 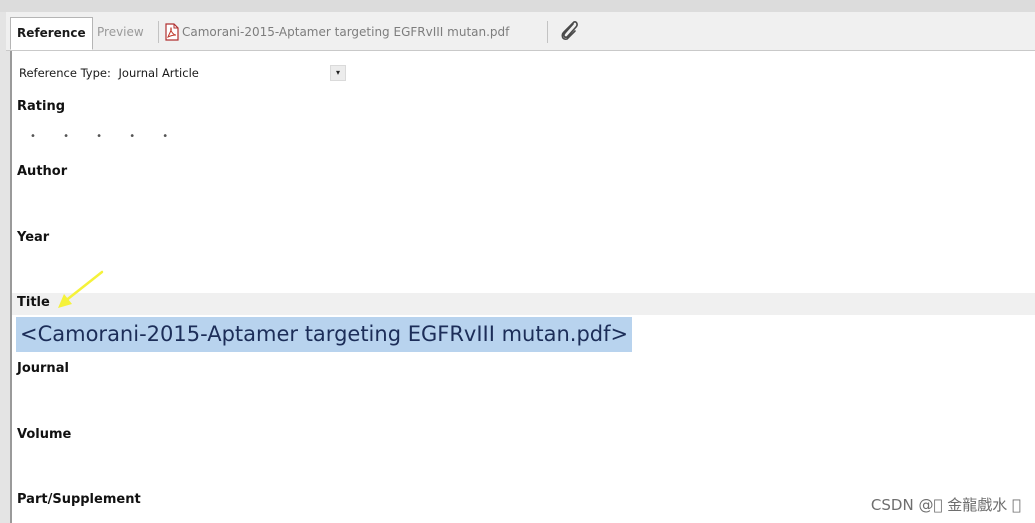 I want to click on paperclip-icon, so click(x=569, y=32).